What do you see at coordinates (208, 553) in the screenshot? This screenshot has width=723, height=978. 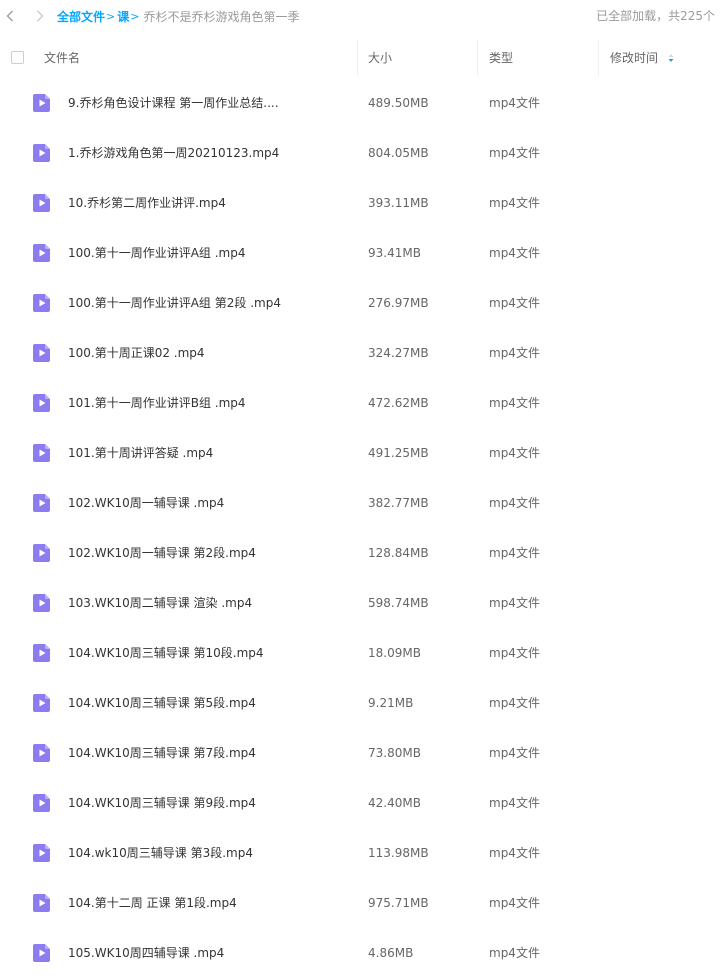 I see `file-name: 102.WK10周一辅导课 第2段.mp4` at bounding box center [208, 553].